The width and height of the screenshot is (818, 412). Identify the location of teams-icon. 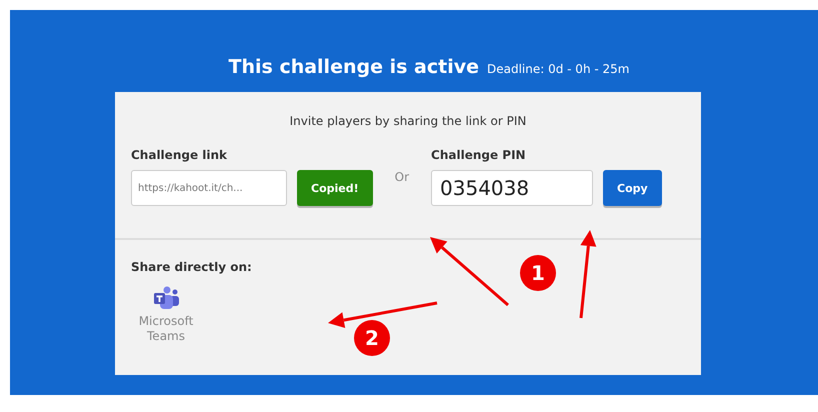
(166, 298).